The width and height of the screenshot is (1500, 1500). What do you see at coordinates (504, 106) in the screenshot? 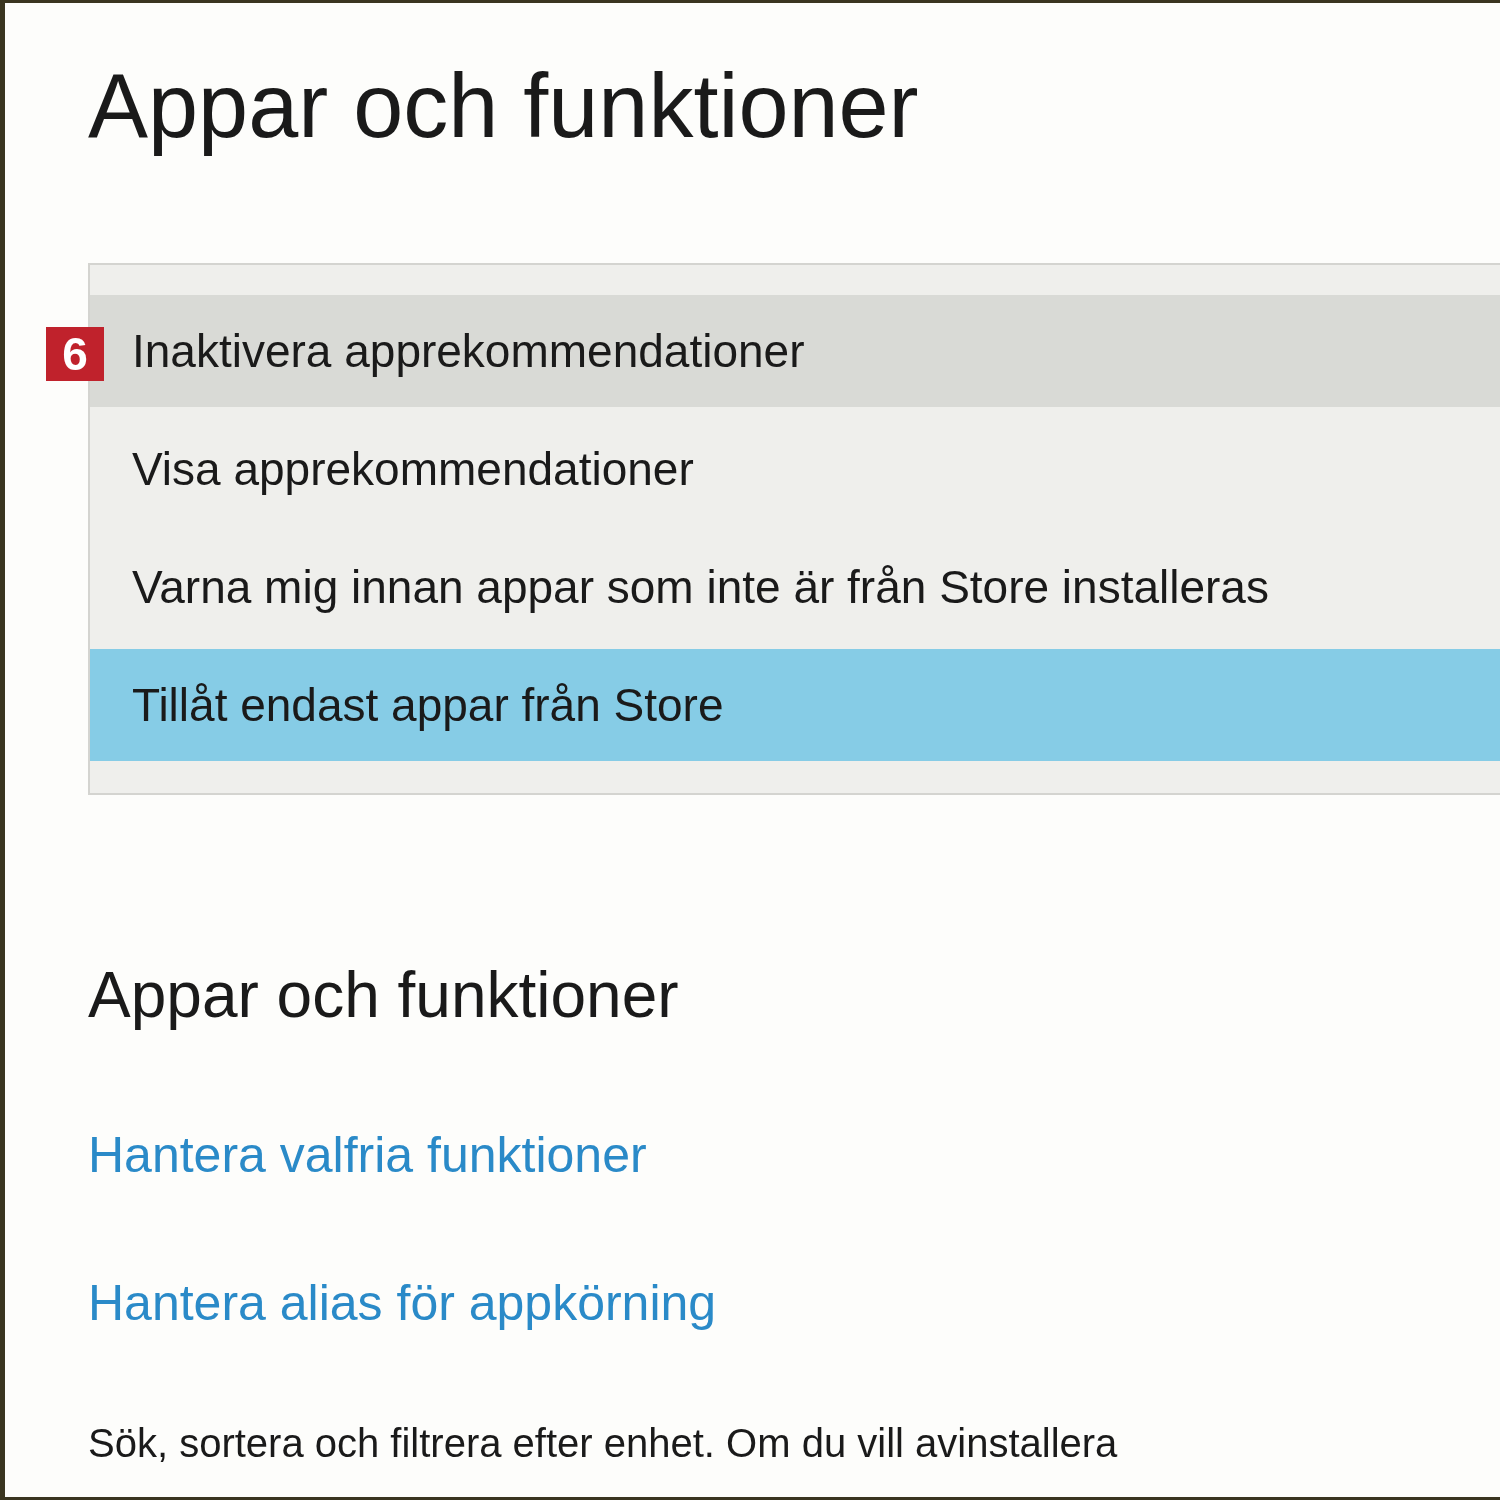
I see `page-title: Appar och funktioner` at bounding box center [504, 106].